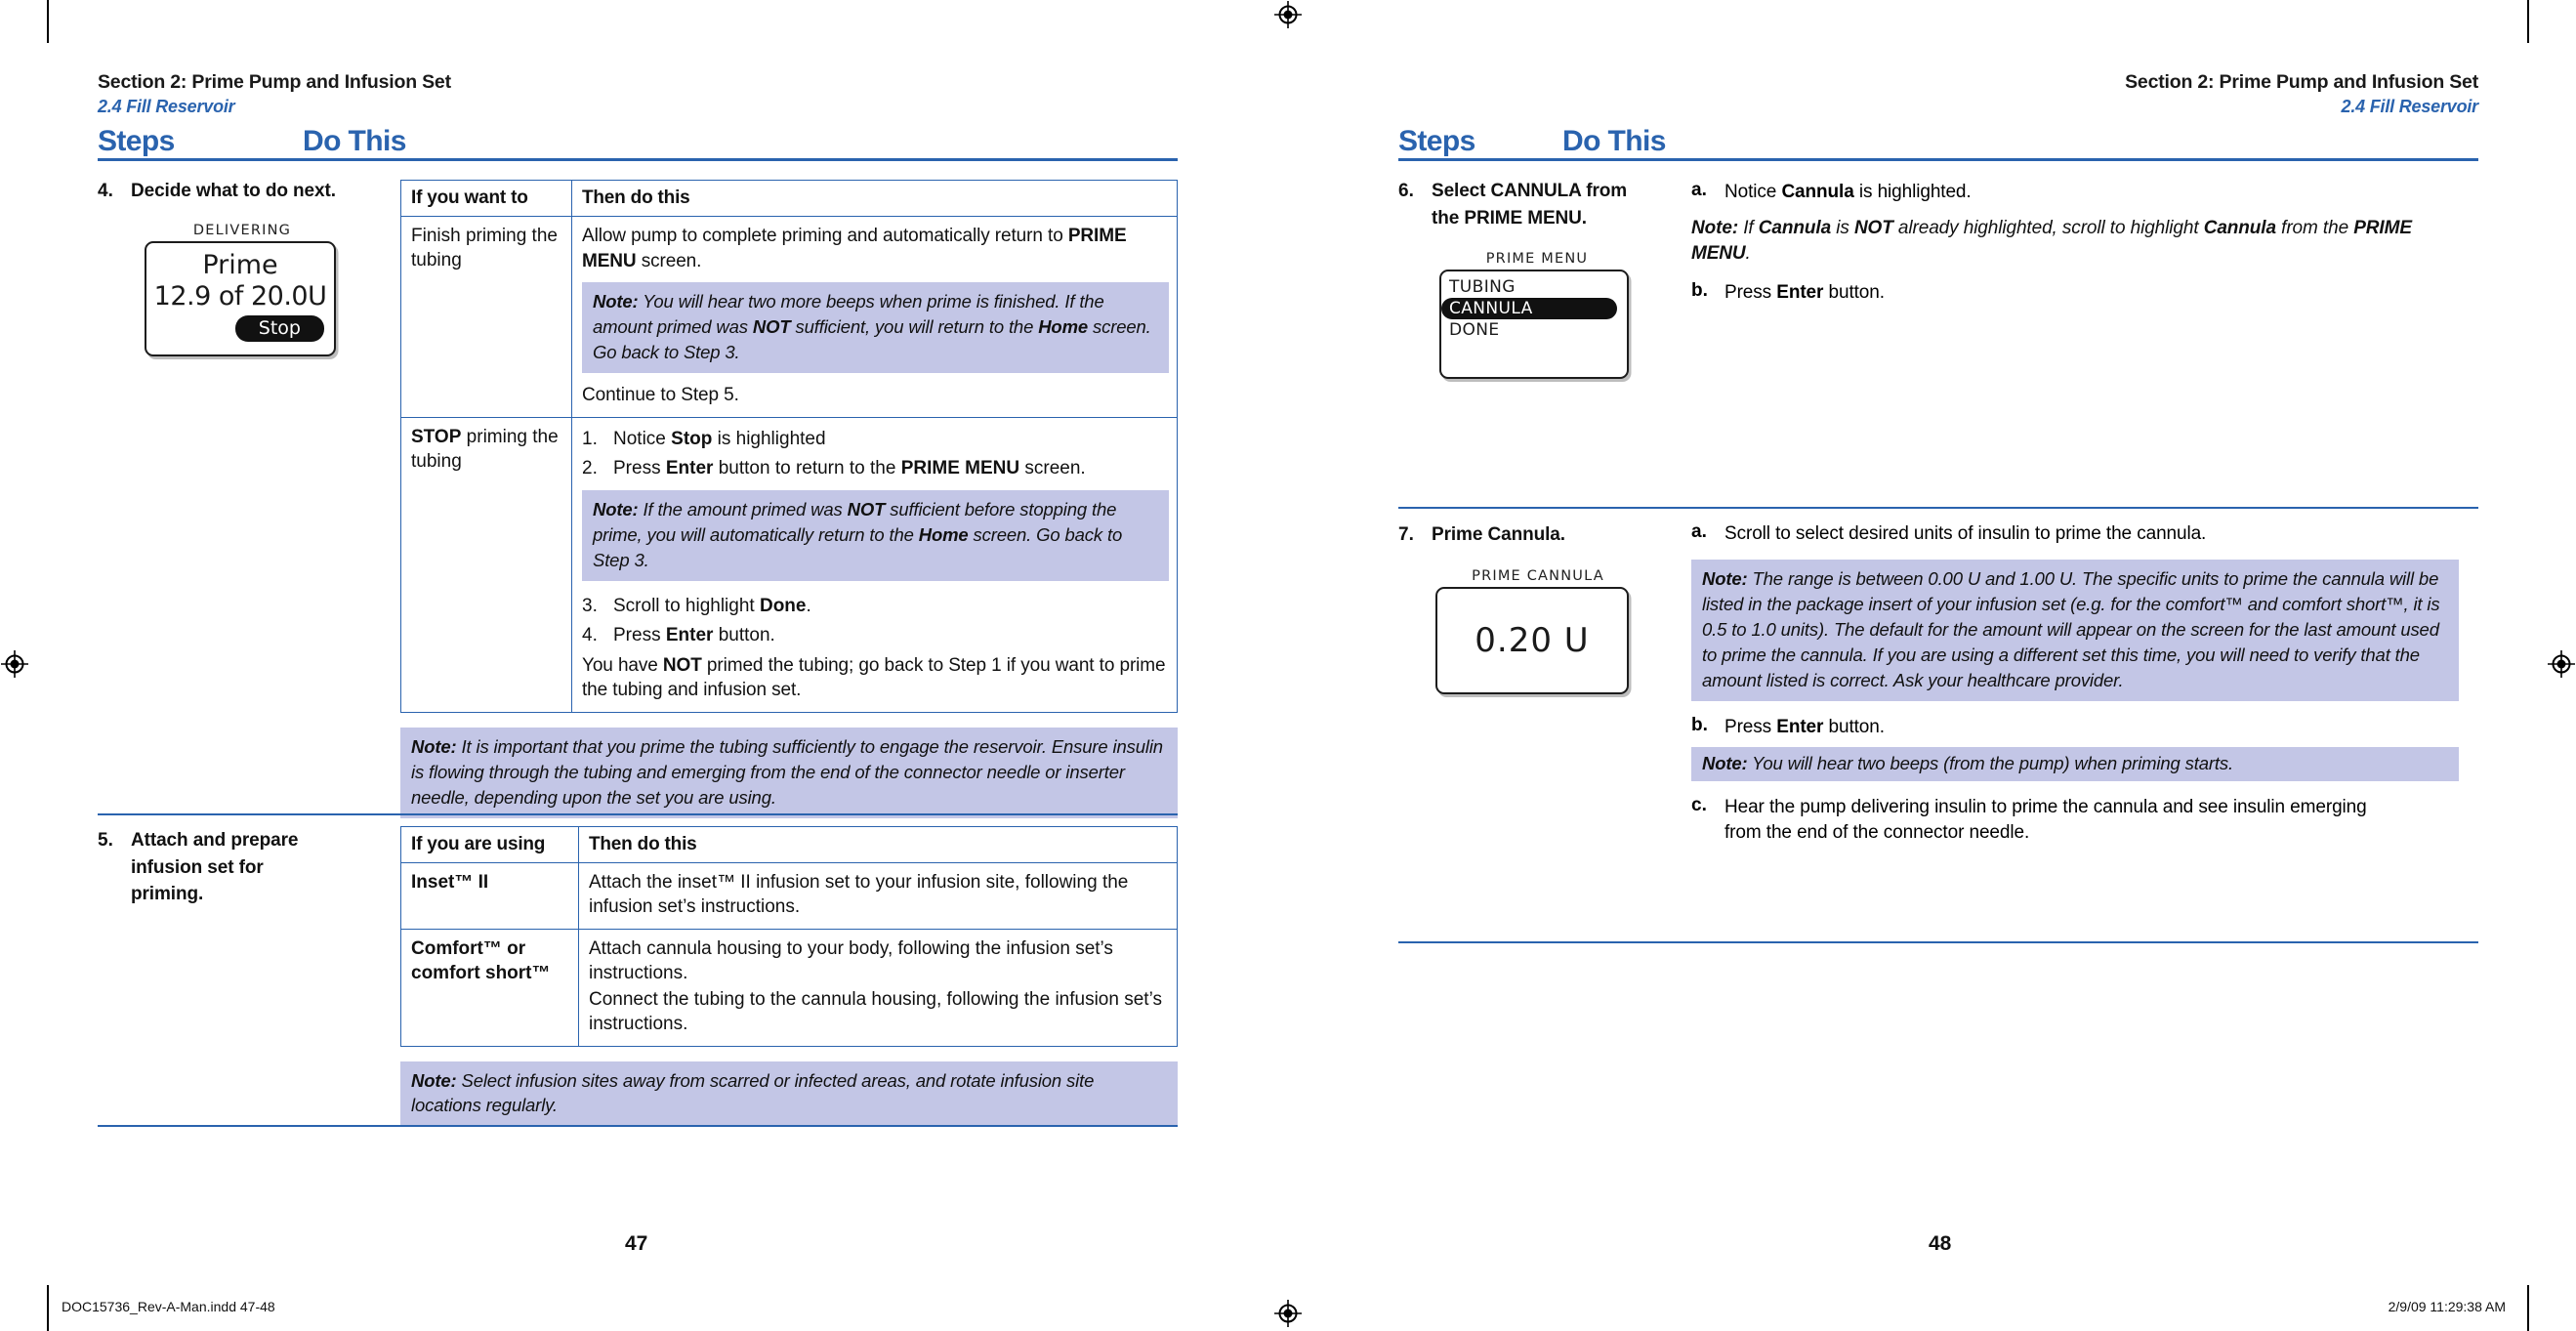 The height and width of the screenshot is (1331, 2576). I want to click on step-6-heading: 6. Select CANNULA from the PRIME MENU., so click(1540, 204).